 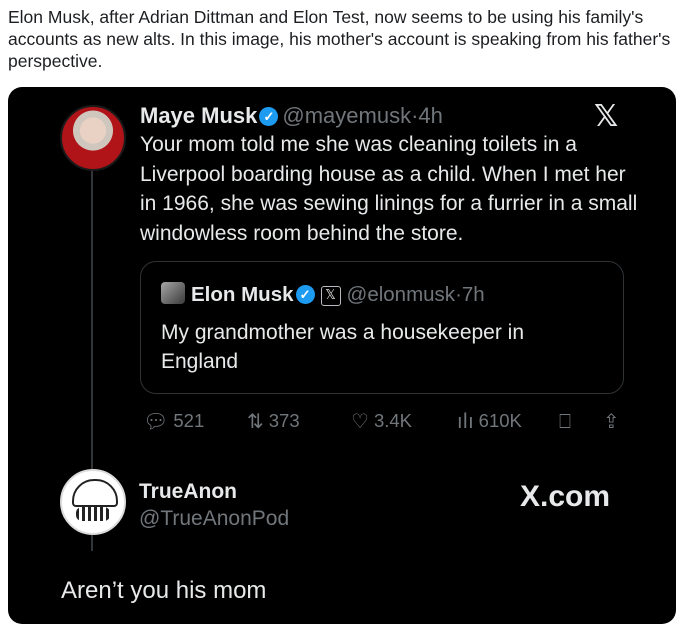 I want to click on tweet-time: 4h, so click(x=430, y=115).